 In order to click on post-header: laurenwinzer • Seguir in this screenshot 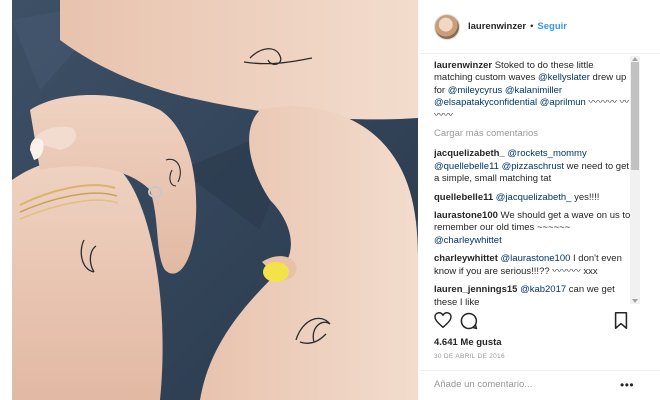, I will do `click(540, 27)`.